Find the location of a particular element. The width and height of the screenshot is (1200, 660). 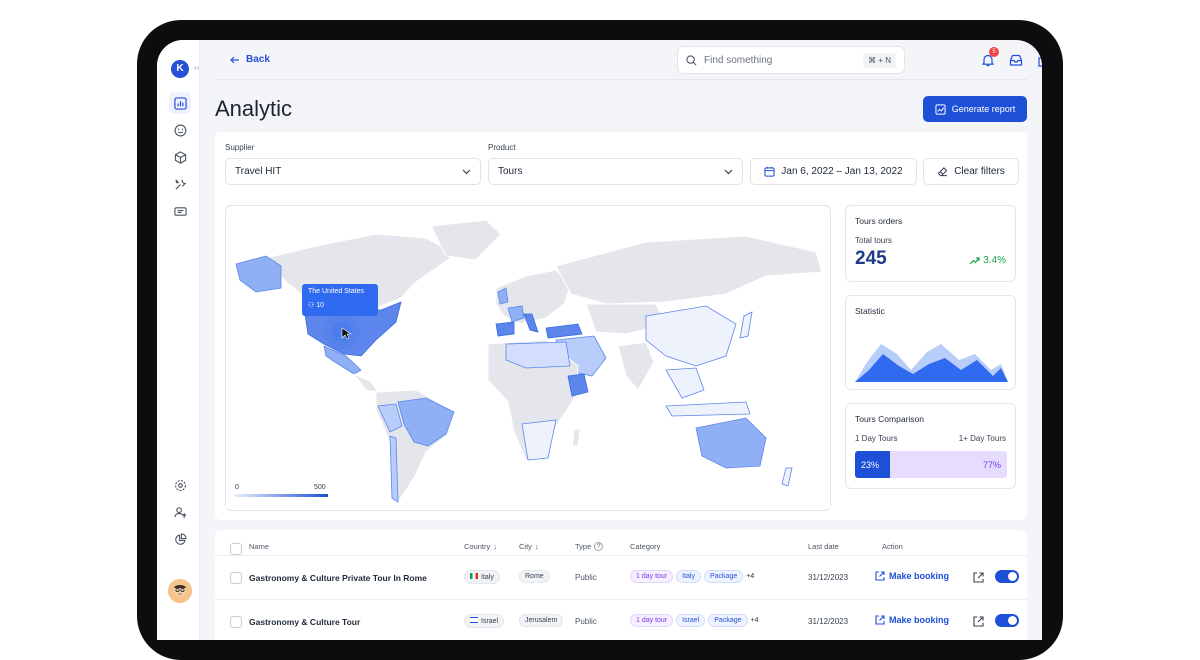

map-region-ethiopia is located at coordinates (578, 385).